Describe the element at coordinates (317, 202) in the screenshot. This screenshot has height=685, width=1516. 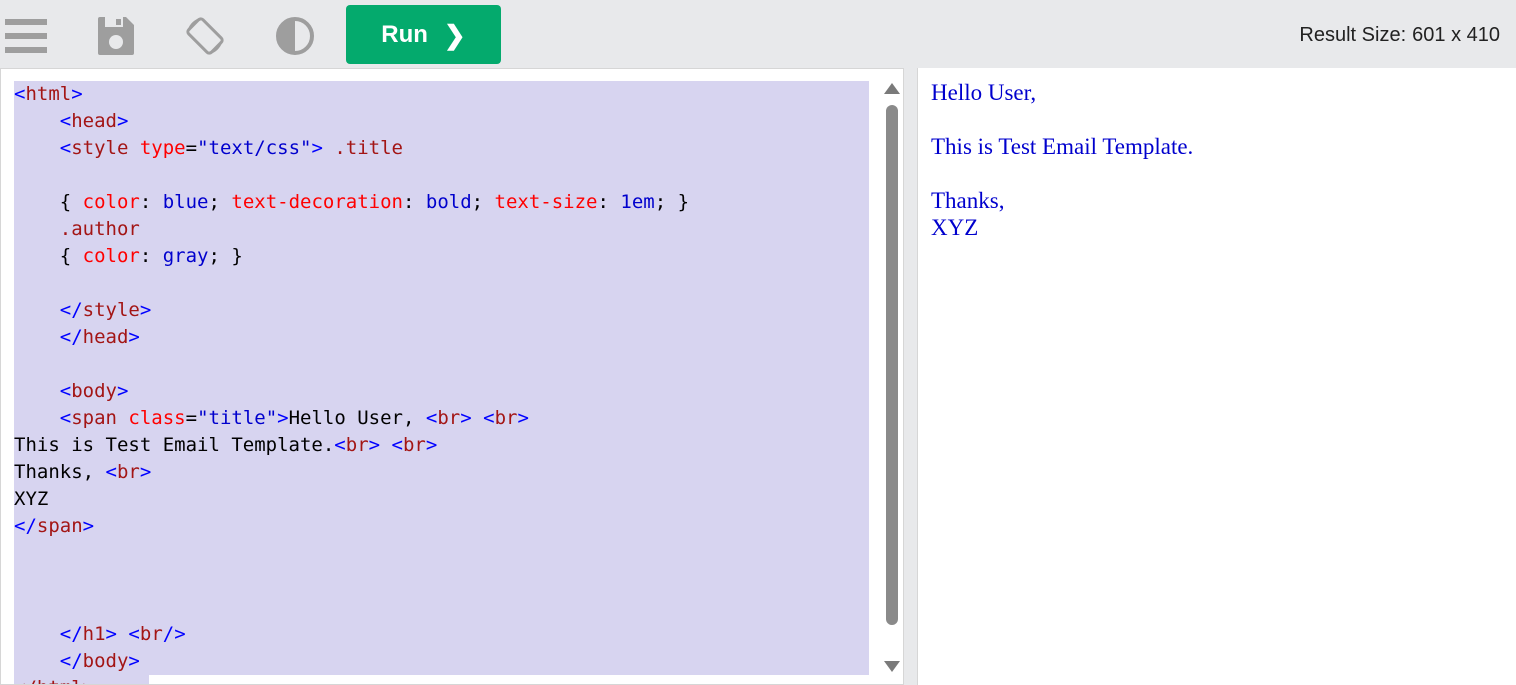
I see `code-token: text-decoration` at that location.